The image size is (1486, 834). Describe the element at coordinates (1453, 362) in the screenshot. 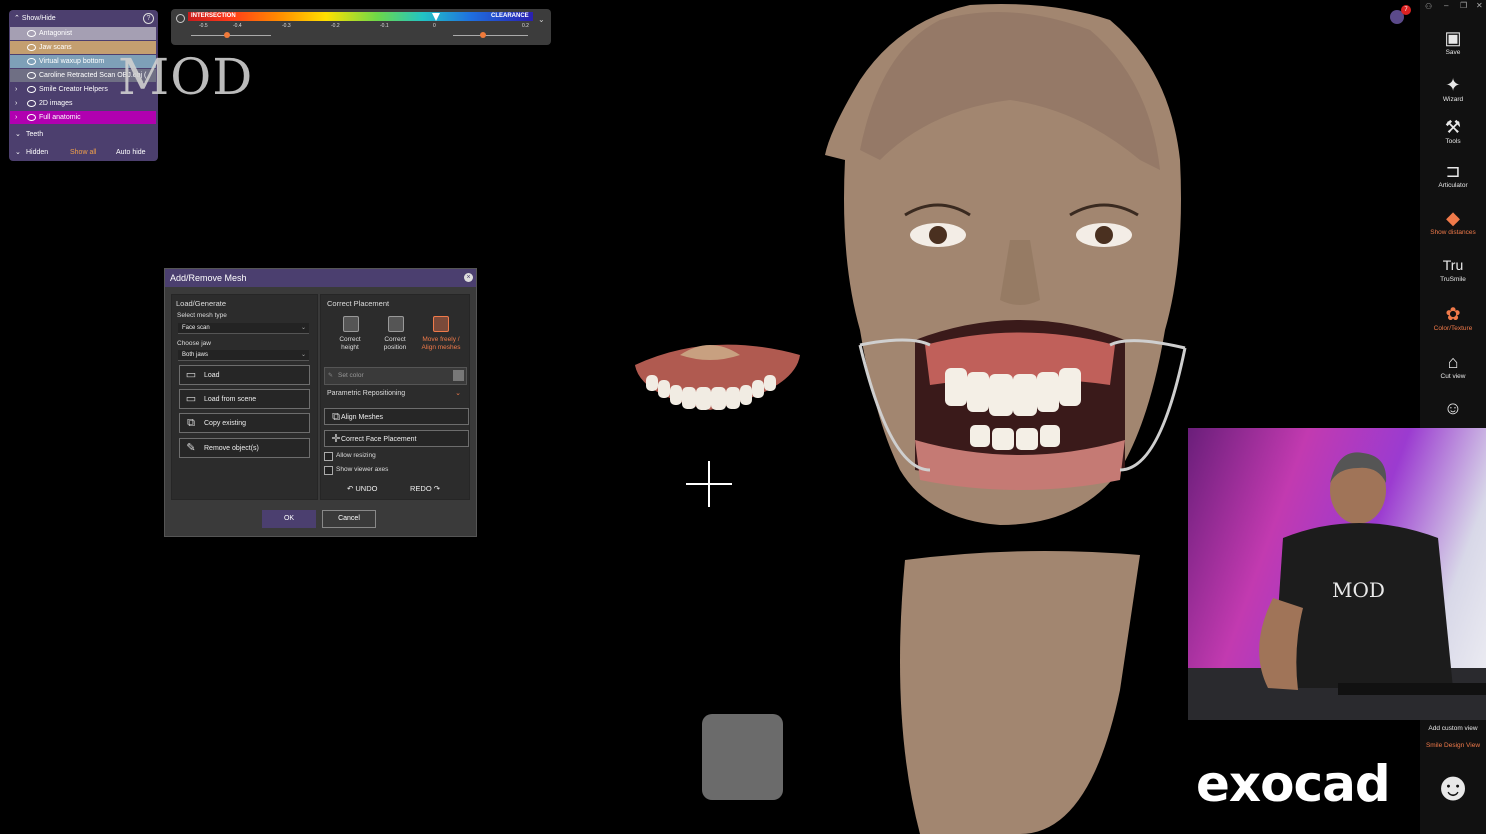

I see `cut-view-icon: ⌂` at that location.